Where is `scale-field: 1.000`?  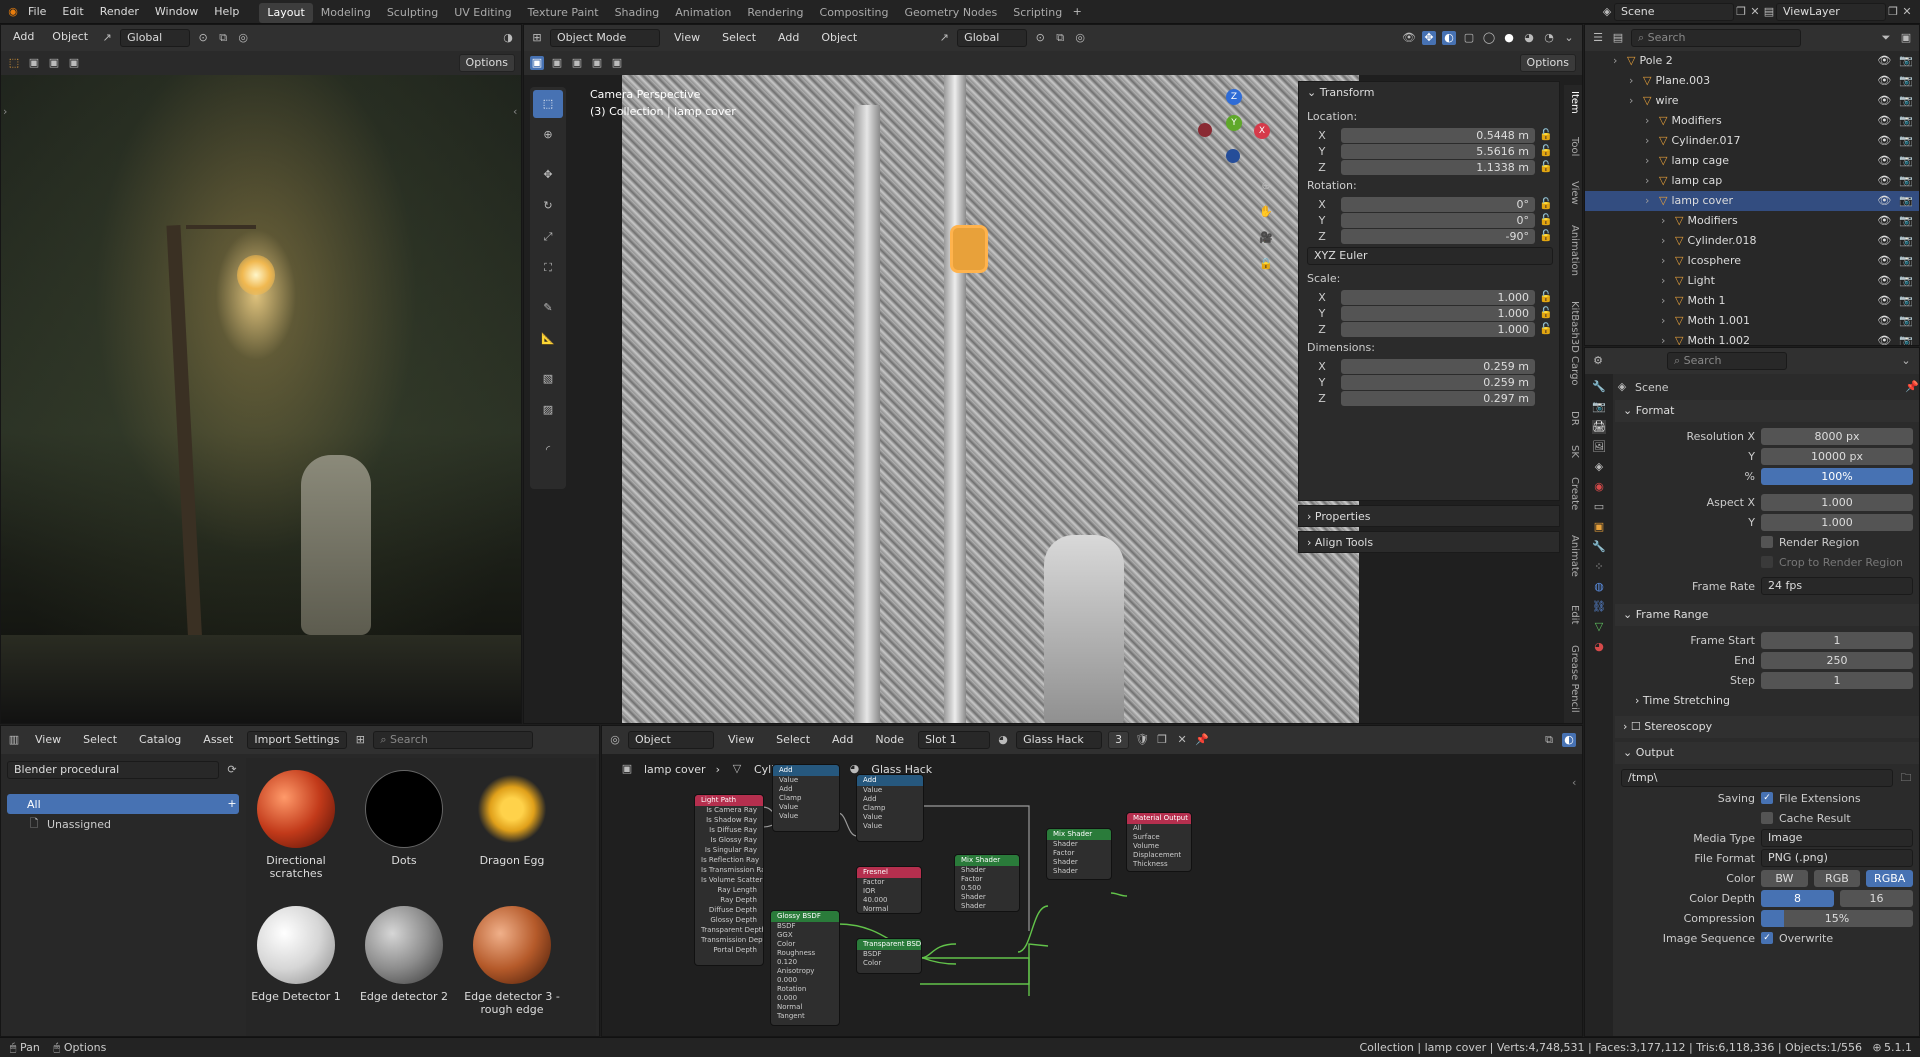
scale-field: 1.000 is located at coordinates (1438, 313).